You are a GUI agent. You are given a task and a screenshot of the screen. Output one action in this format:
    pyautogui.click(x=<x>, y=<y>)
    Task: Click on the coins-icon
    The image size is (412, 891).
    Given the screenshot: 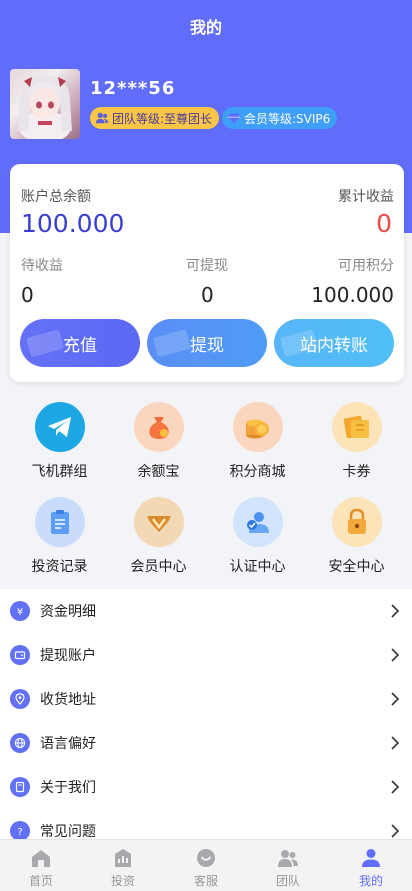 What is the action you would take?
    pyautogui.click(x=257, y=427)
    